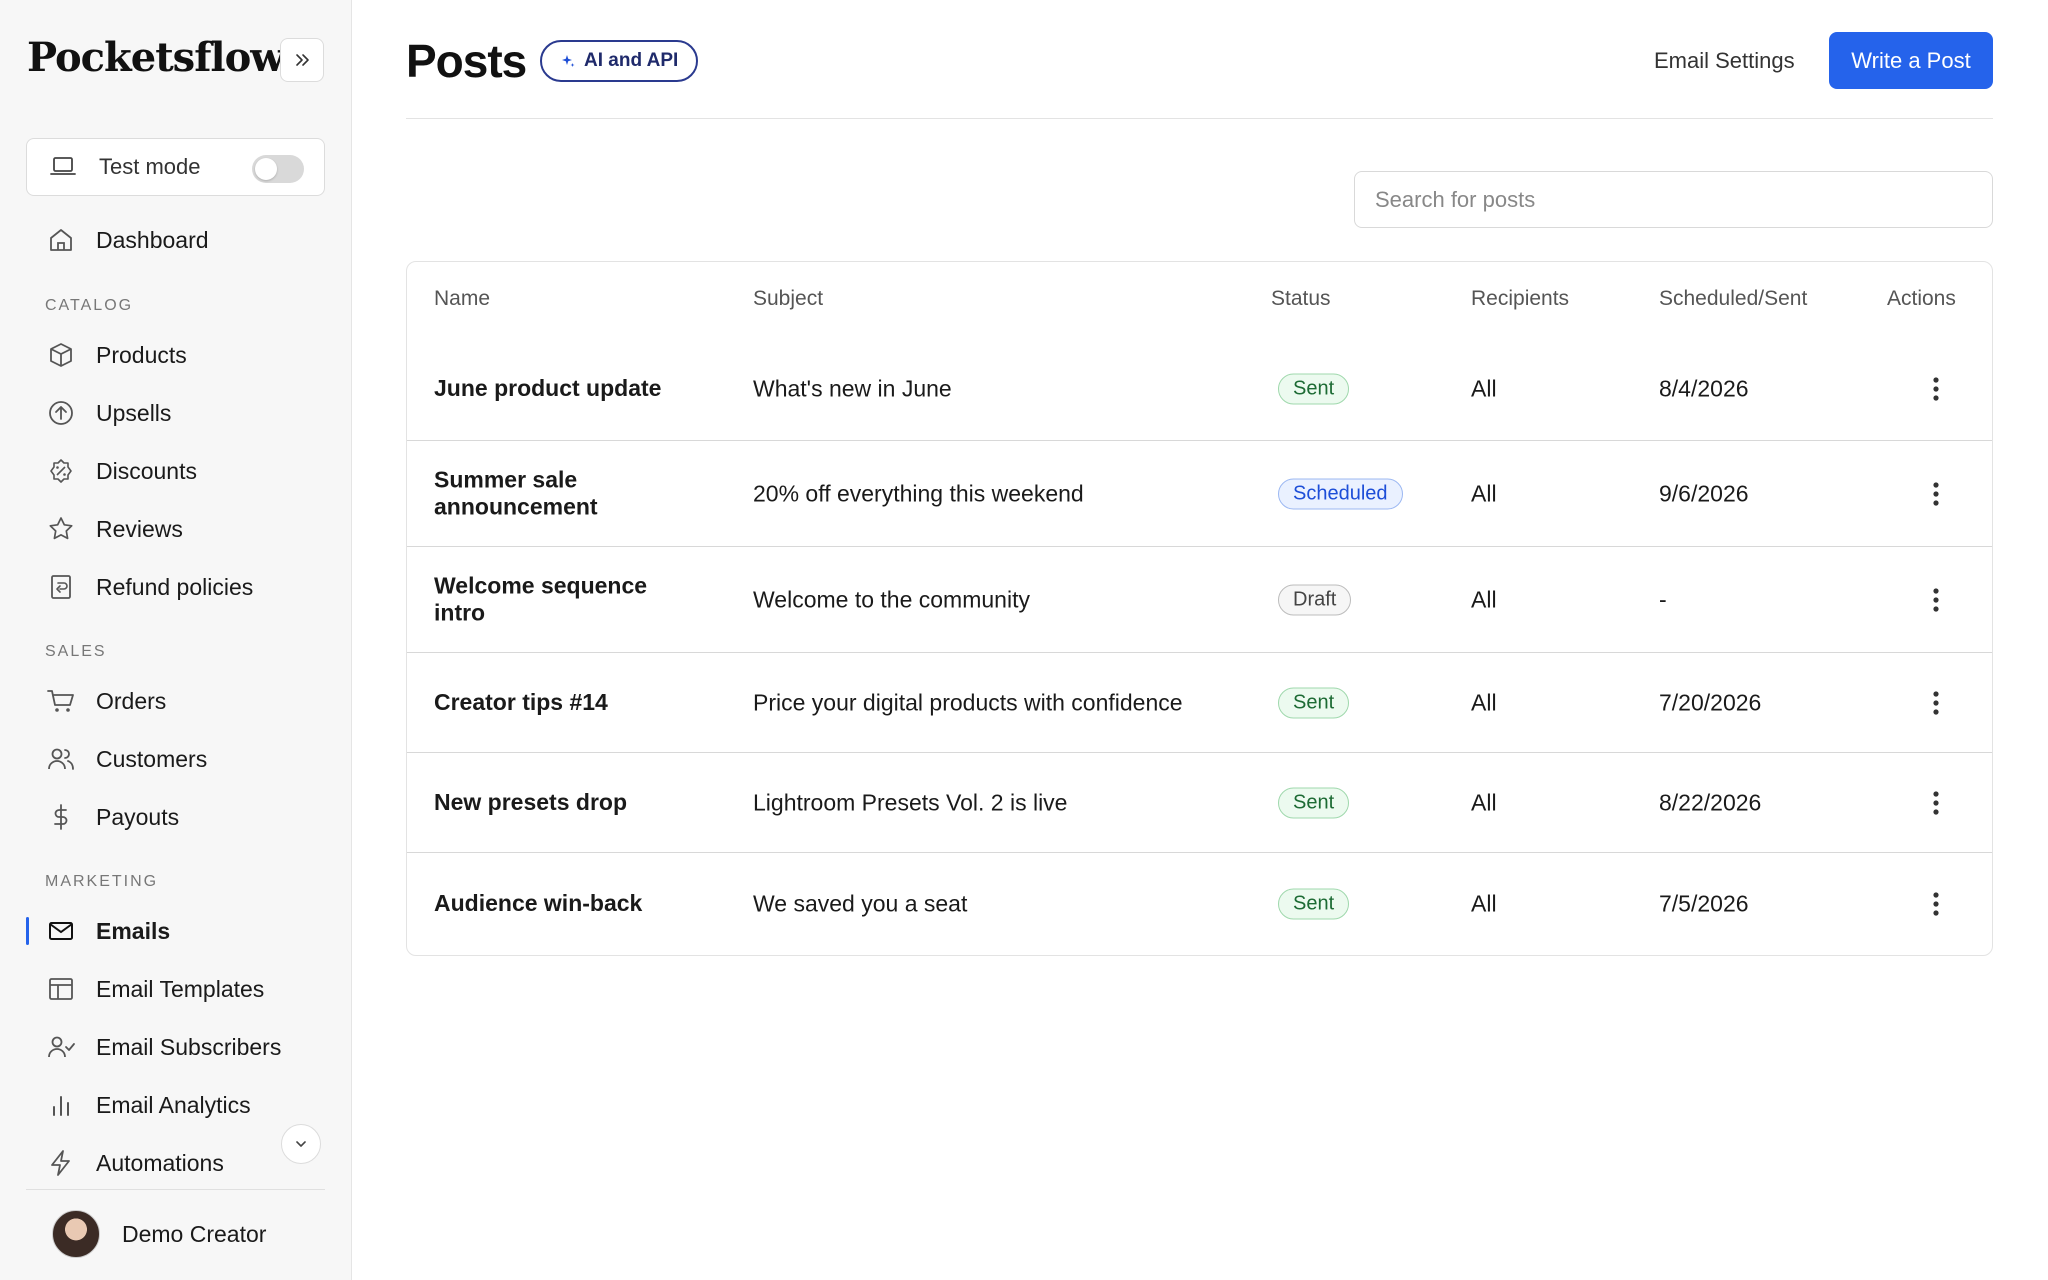 The image size is (2048, 1280). Describe the element at coordinates (1199, 118) in the screenshot. I see `header-divider` at that location.